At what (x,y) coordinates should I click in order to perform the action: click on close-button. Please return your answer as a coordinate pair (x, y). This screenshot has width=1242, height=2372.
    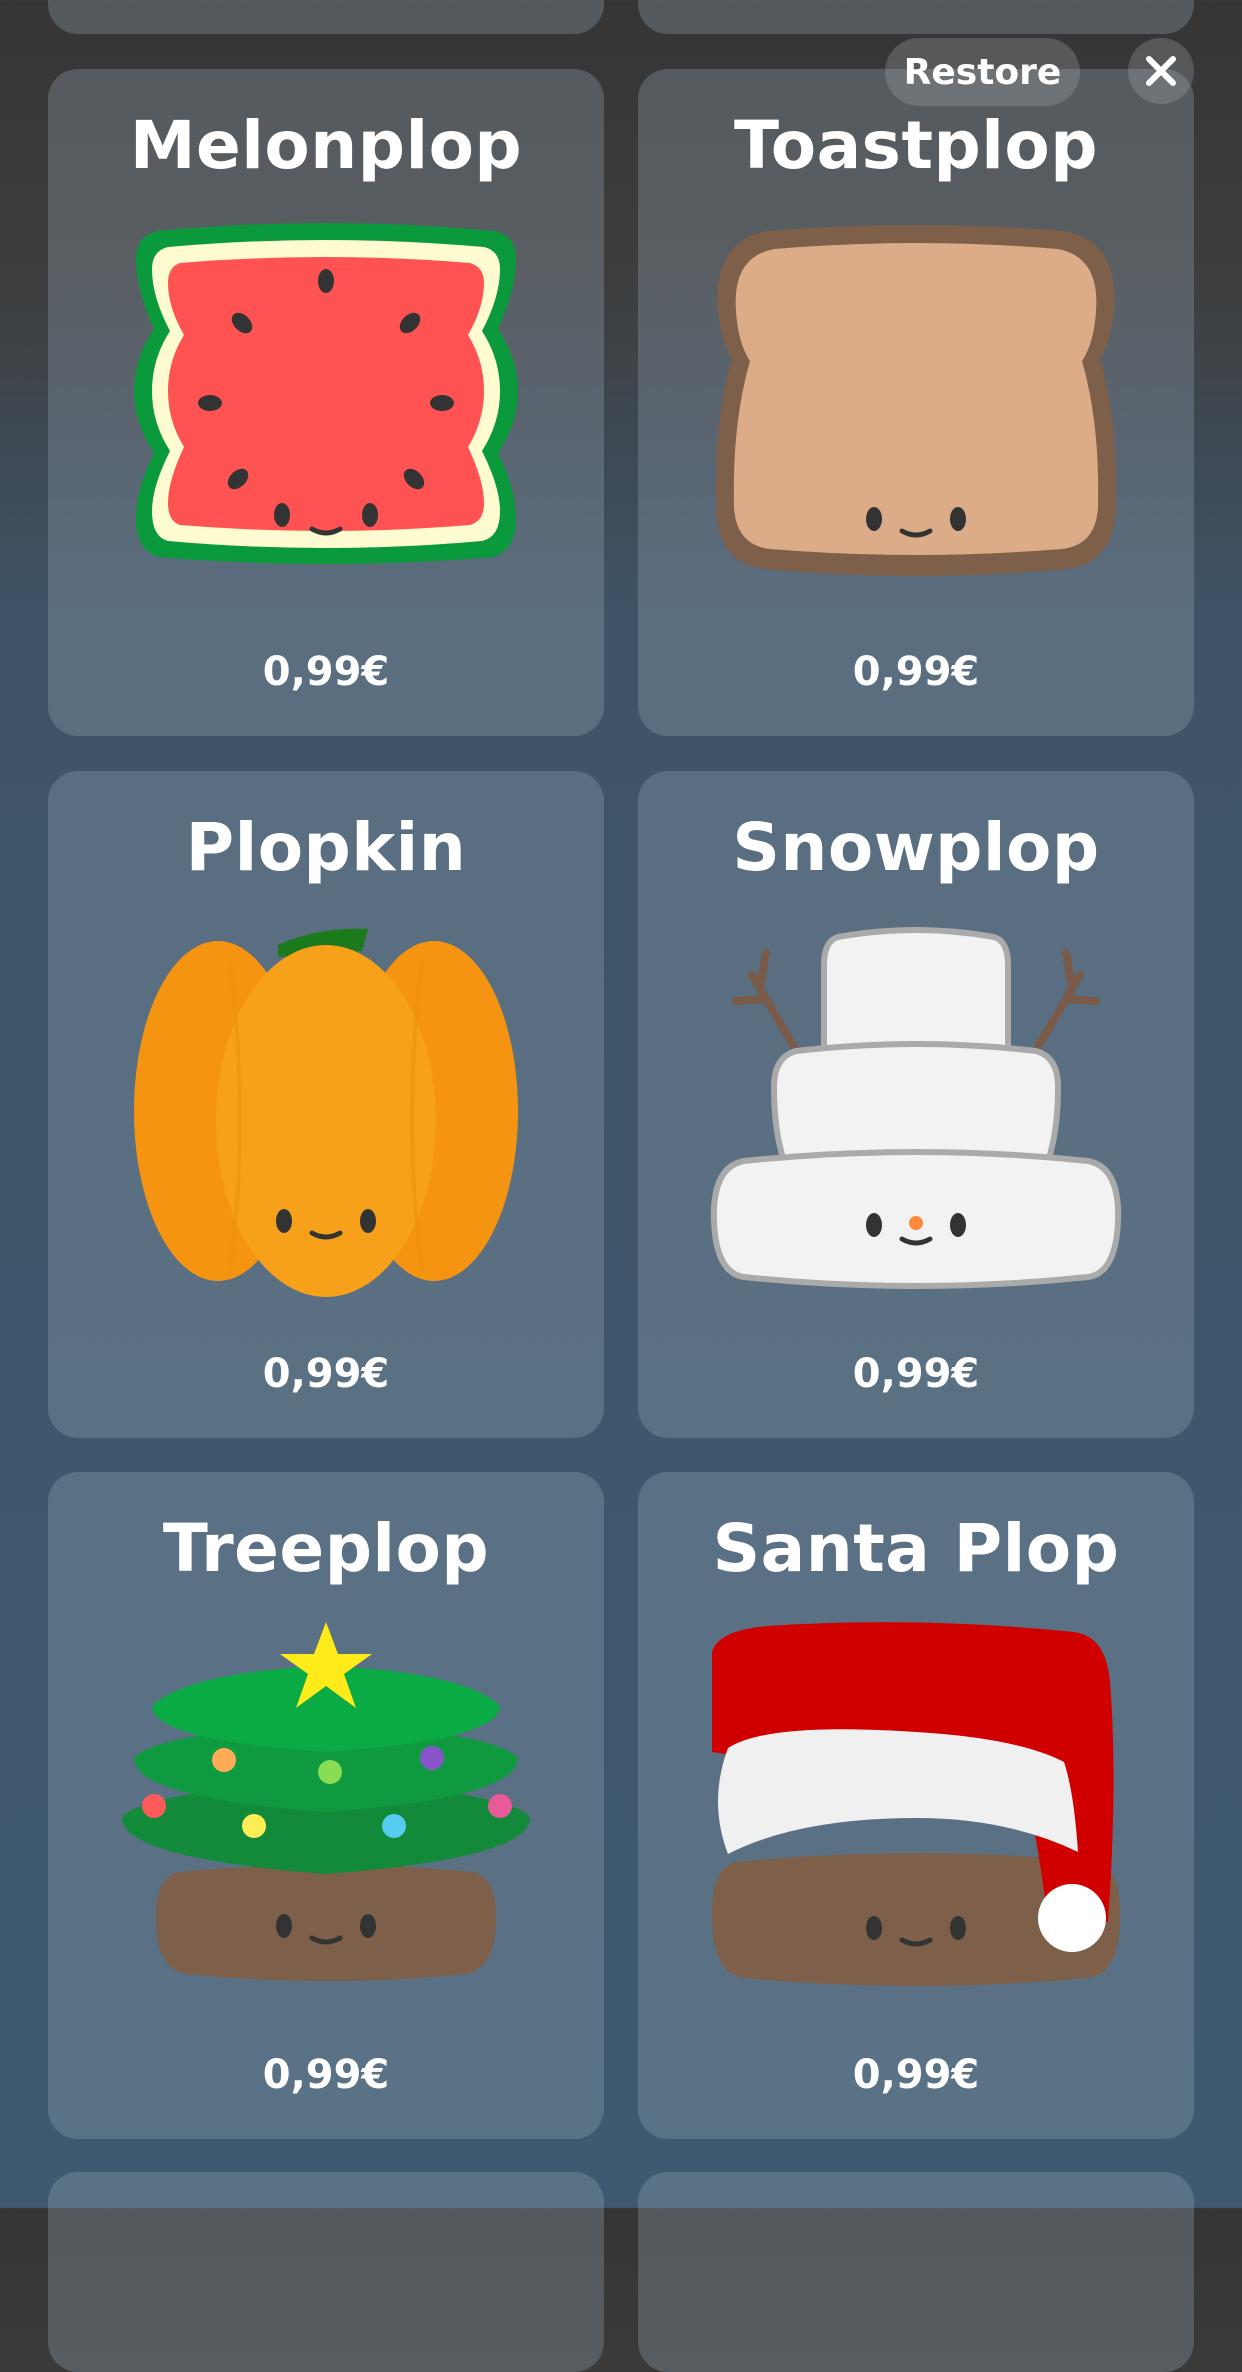
    Looking at the image, I should click on (1161, 71).